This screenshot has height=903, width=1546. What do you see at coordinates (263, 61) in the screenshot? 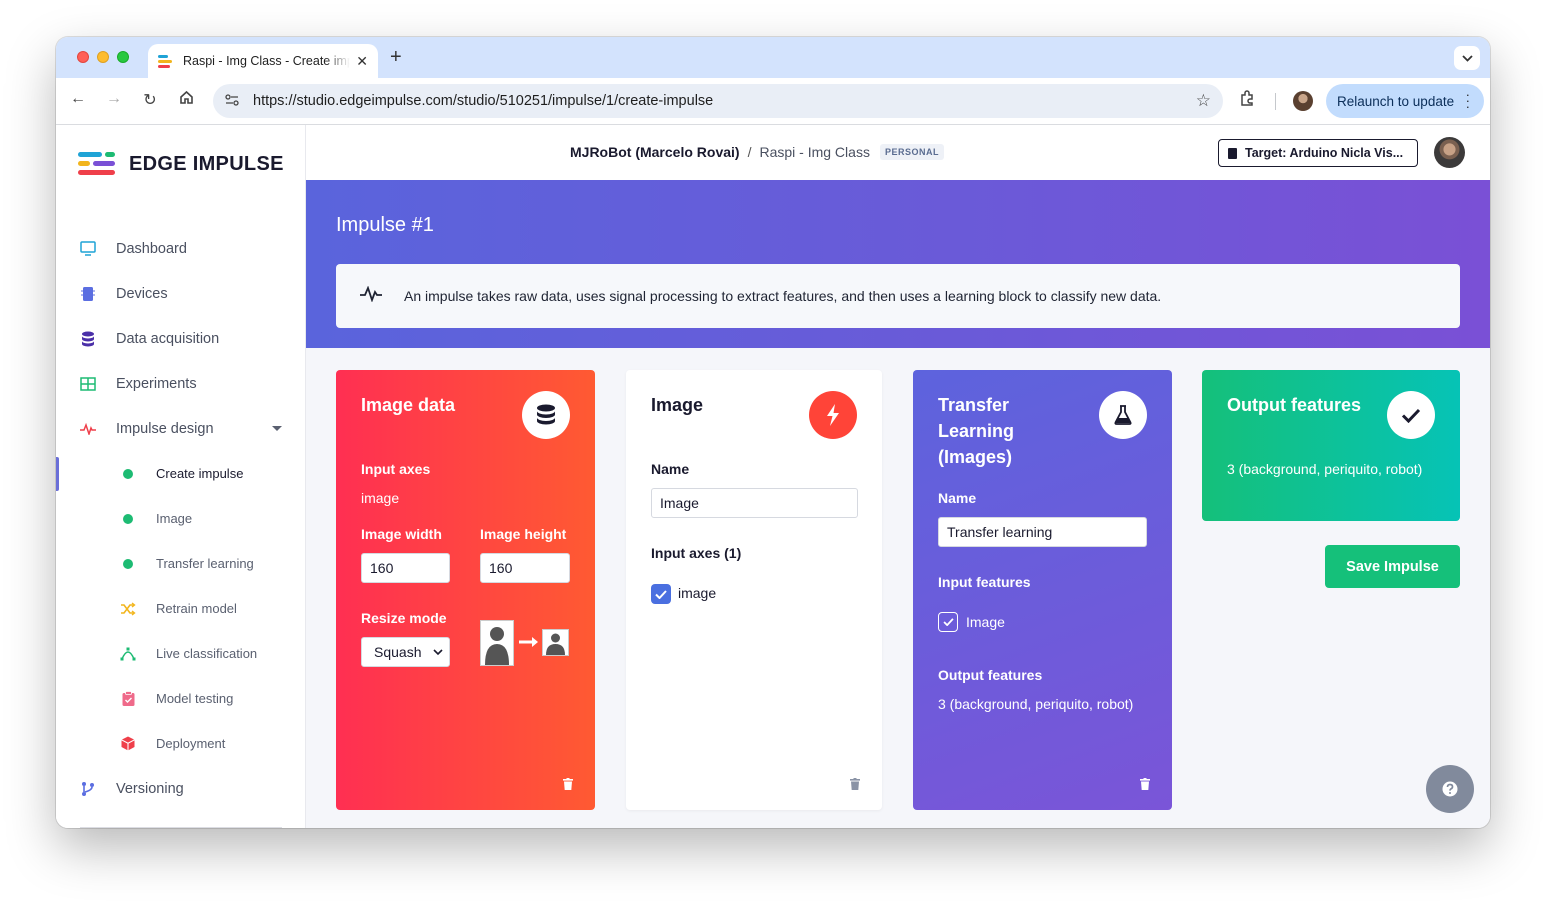
I see `browser-tab: Raspi - Img Class - Create impulse ✕` at bounding box center [263, 61].